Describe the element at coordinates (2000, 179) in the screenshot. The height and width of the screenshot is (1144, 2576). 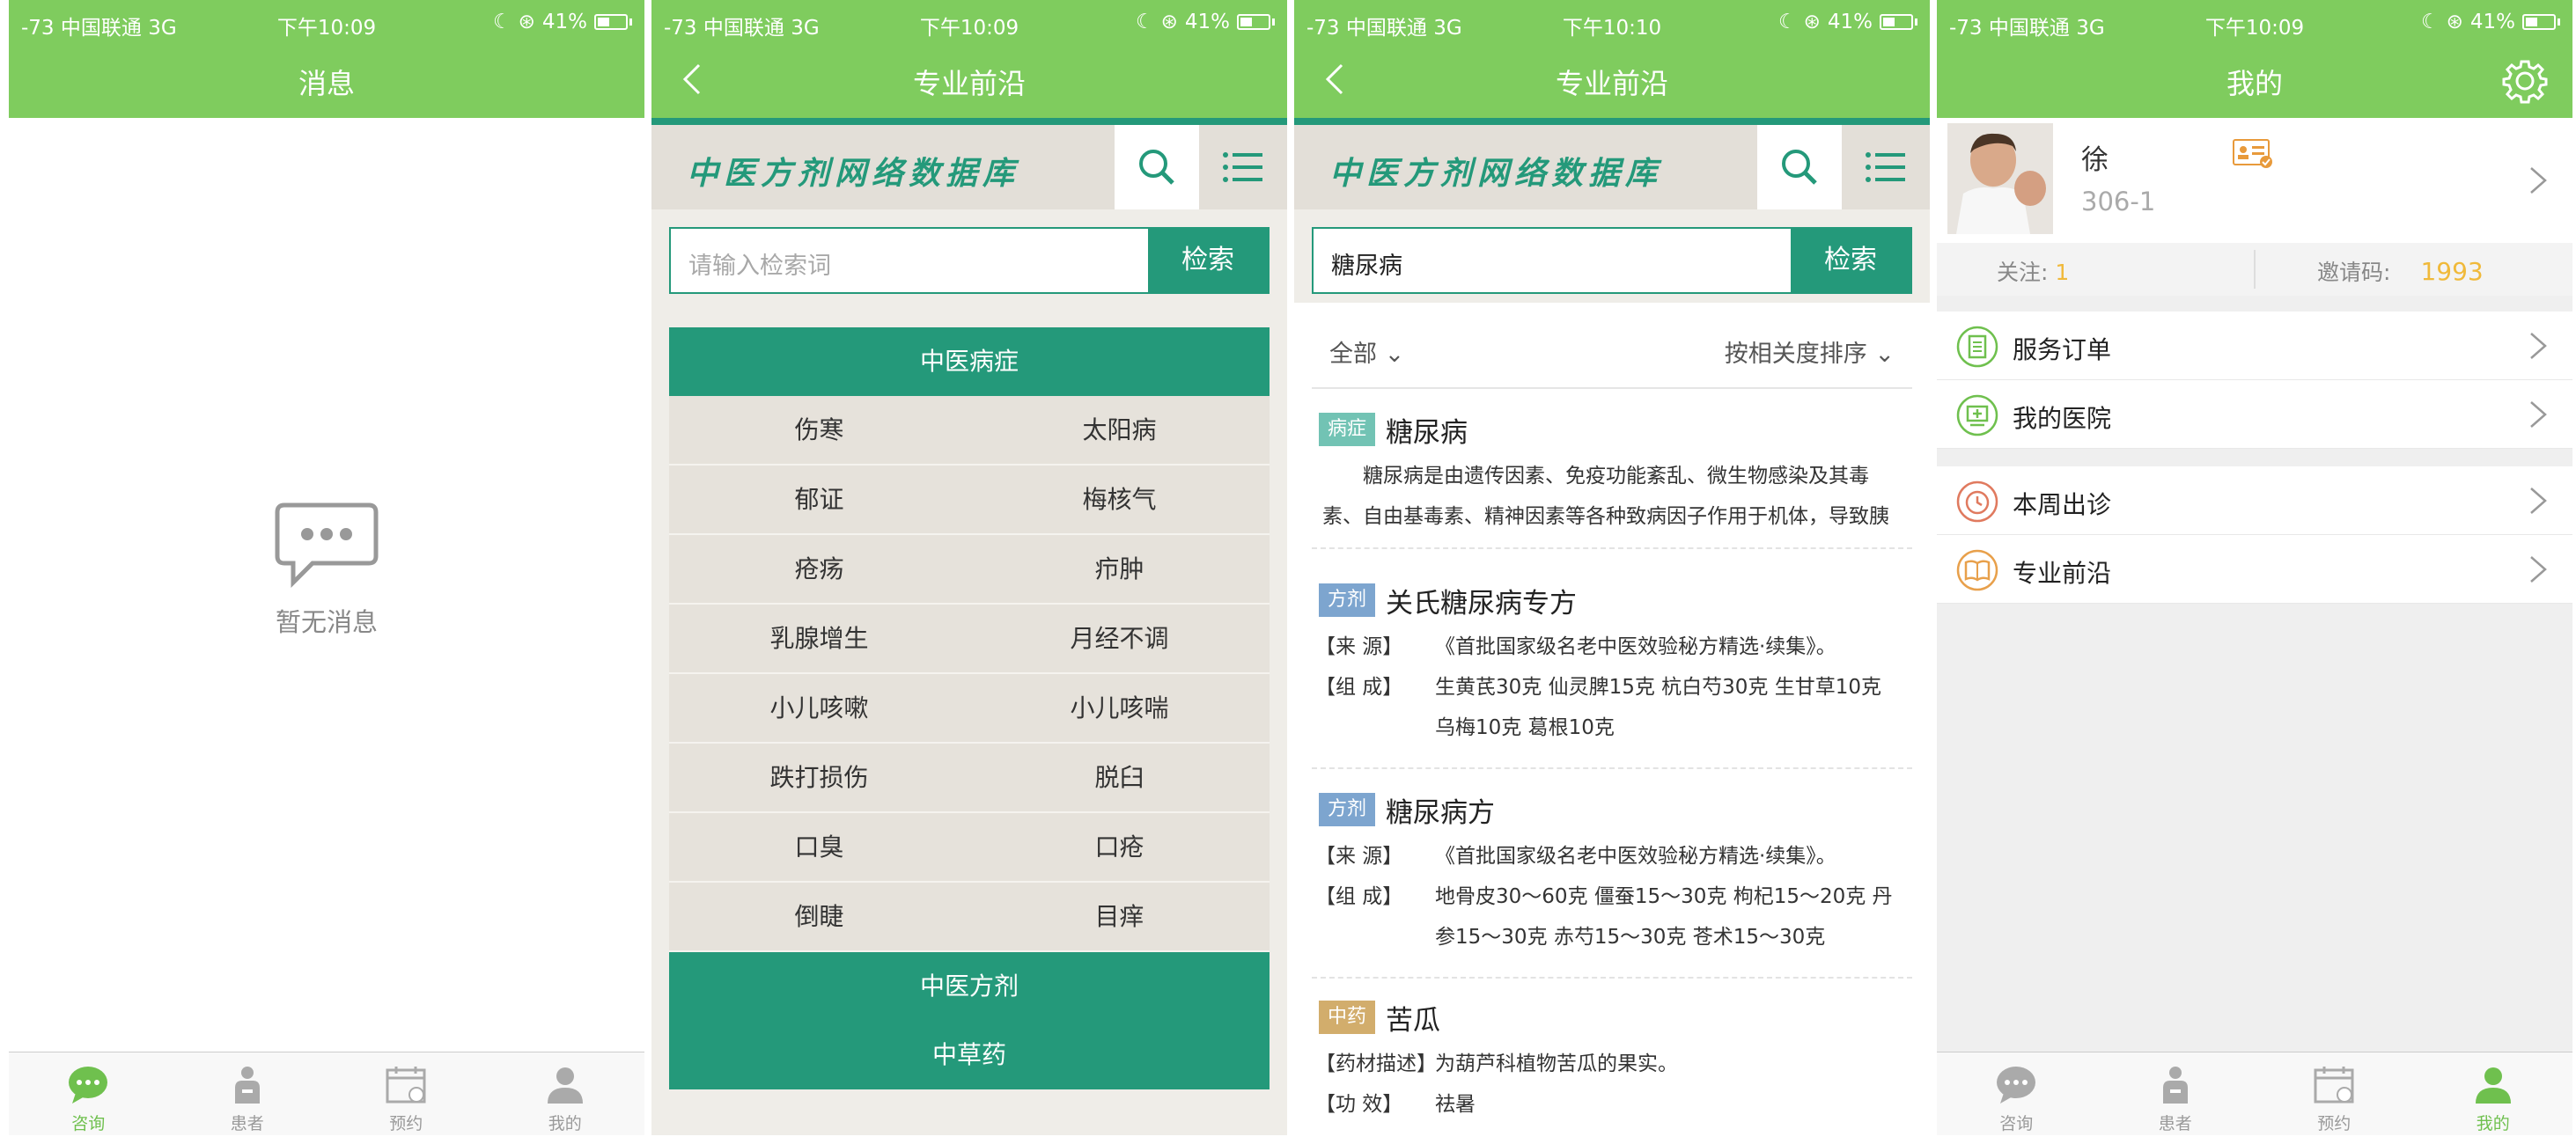
I see `avatar` at that location.